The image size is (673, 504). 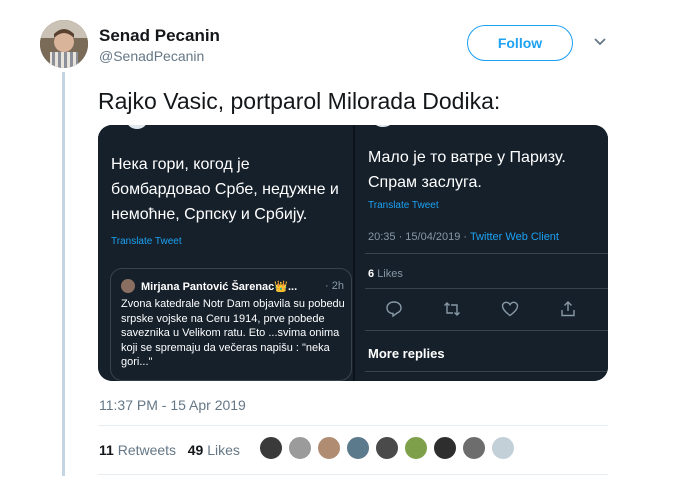 I want to click on right-meta-time: 20:35 · 15/04/2019 ·, so click(x=419, y=237).